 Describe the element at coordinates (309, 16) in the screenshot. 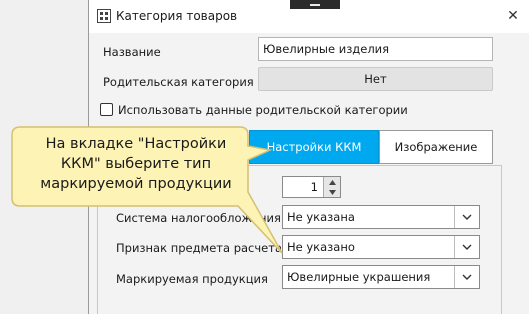

I see `title-bar: Категория товаров ✕` at that location.